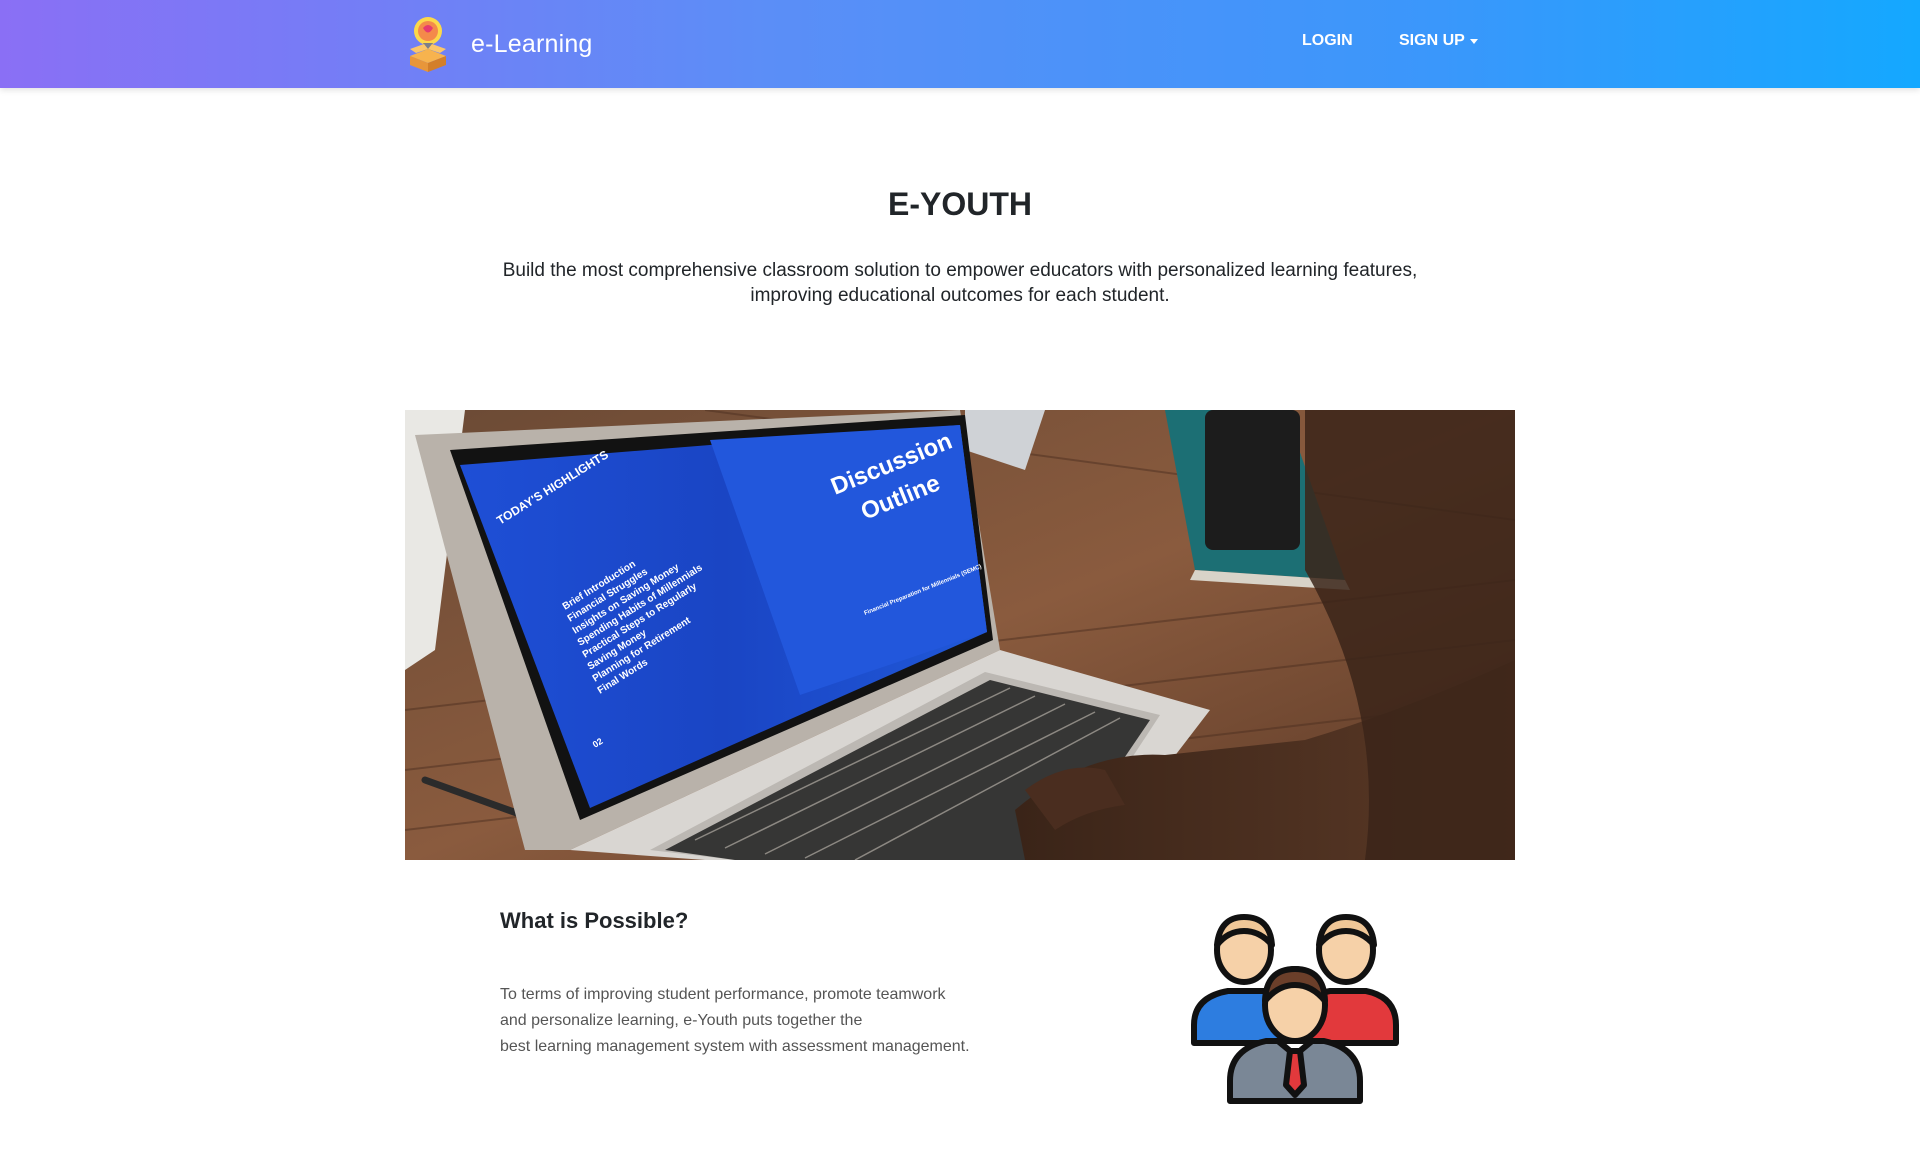 This screenshot has height=1151, width=1920. What do you see at coordinates (1473, 41) in the screenshot?
I see `caret-down-icon` at bounding box center [1473, 41].